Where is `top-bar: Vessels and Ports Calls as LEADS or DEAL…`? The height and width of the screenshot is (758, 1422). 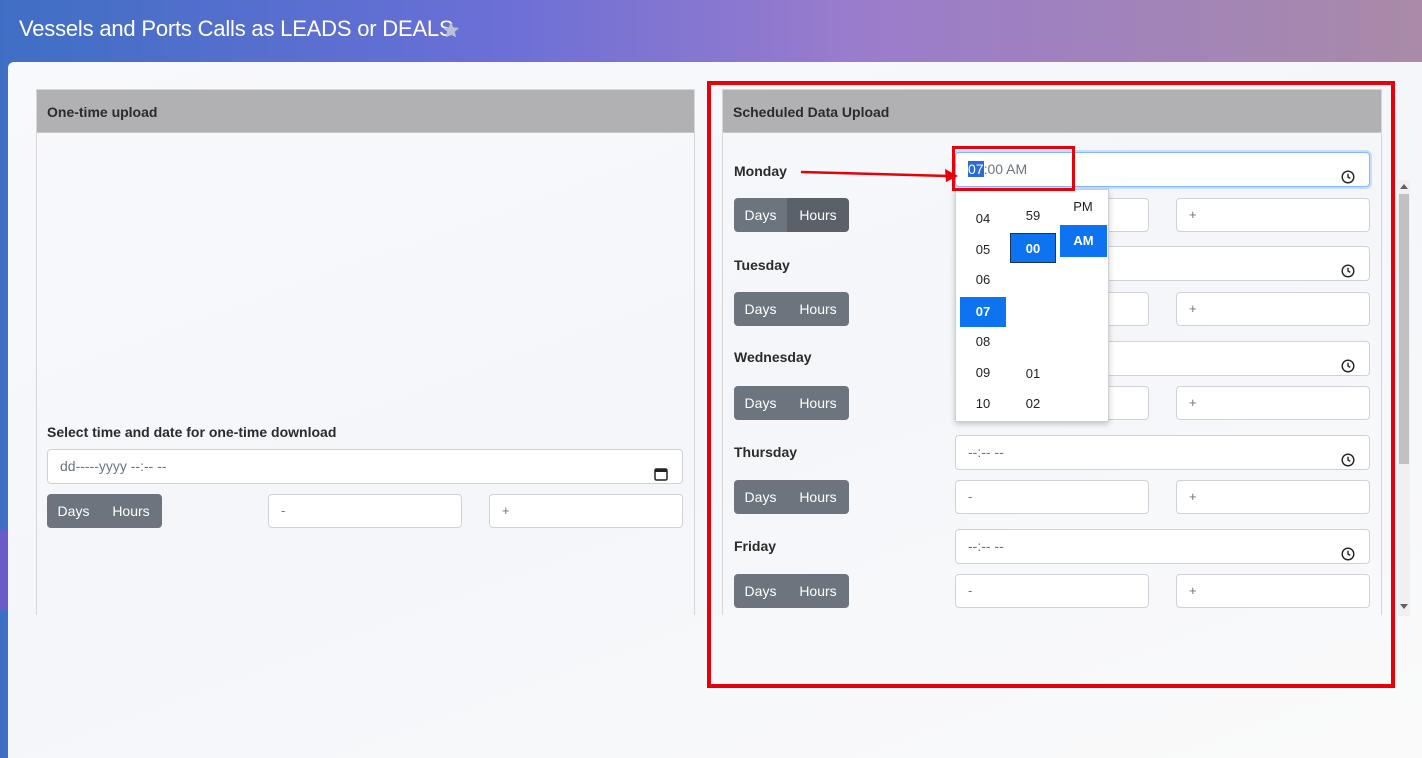 top-bar: Vessels and Ports Calls as LEADS or DEAL… is located at coordinates (711, 31).